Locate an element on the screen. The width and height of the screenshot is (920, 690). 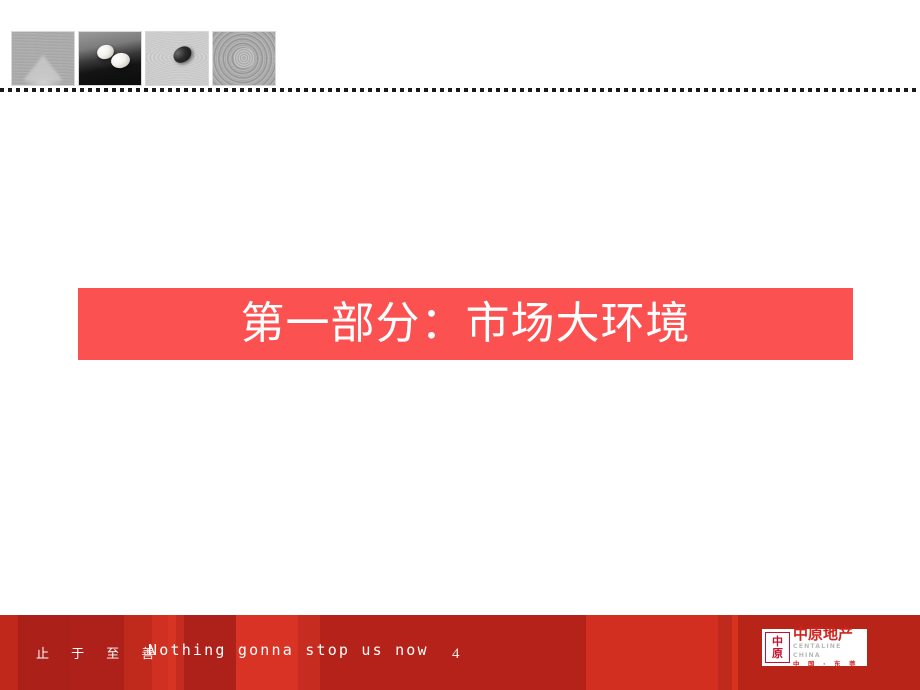
water-ripple-photo is located at coordinates (244, 58).